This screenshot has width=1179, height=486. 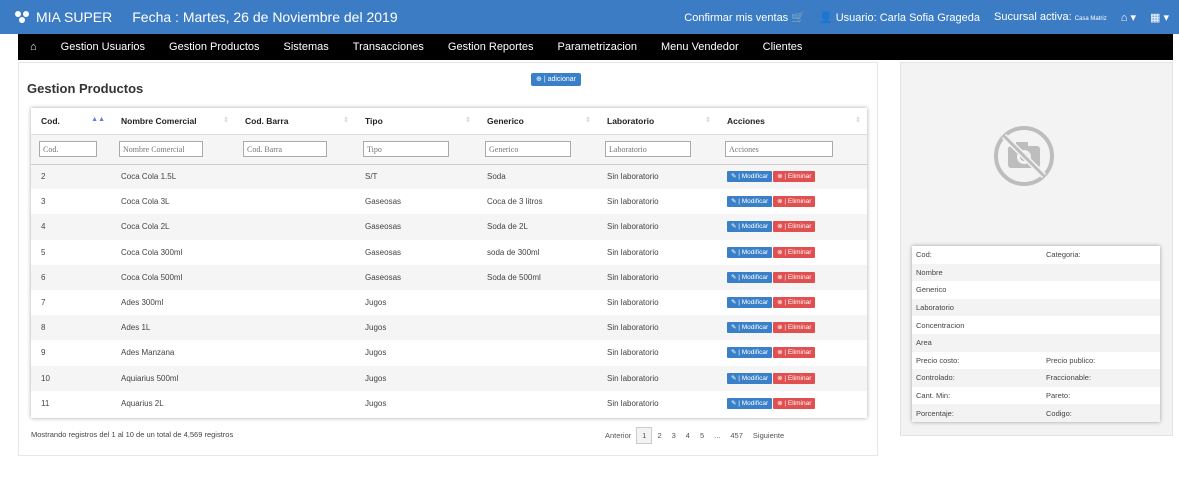 I want to click on cell-cod: 7, so click(x=43, y=303).